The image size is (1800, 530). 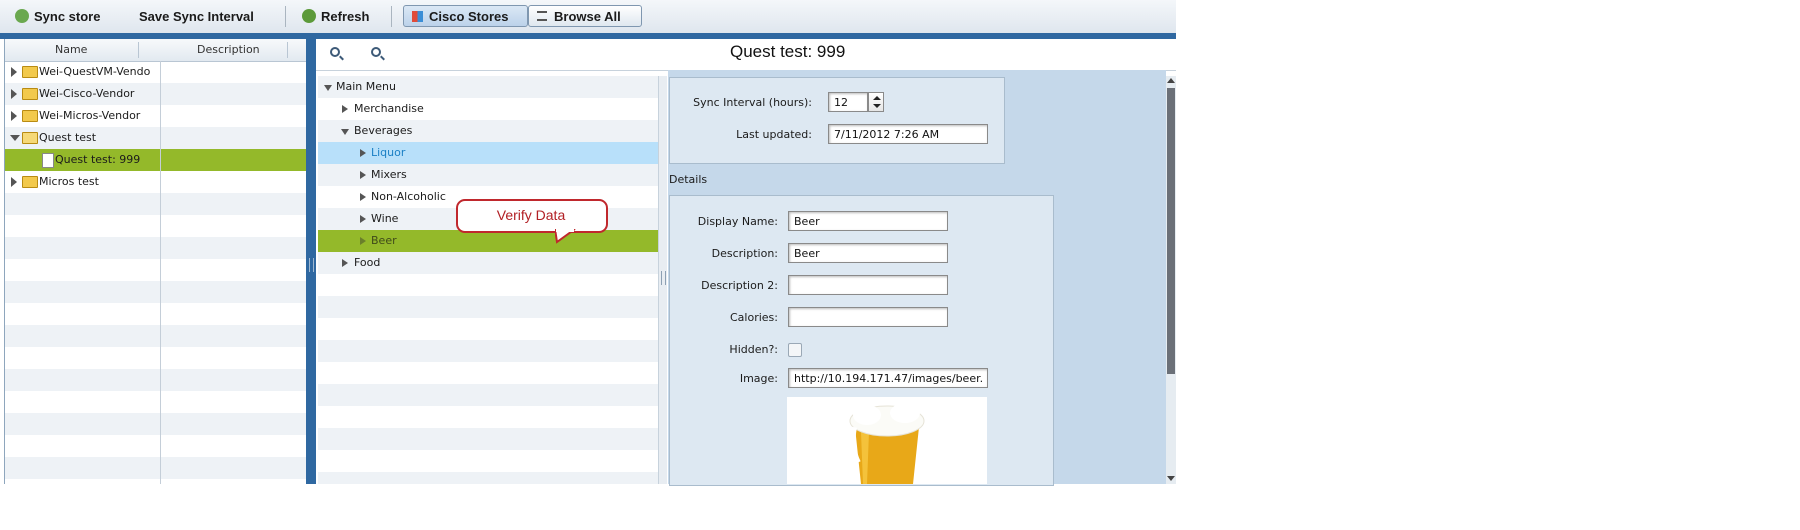 What do you see at coordinates (488, 87) in the screenshot?
I see `tree-node-main-menu: Main Menu` at bounding box center [488, 87].